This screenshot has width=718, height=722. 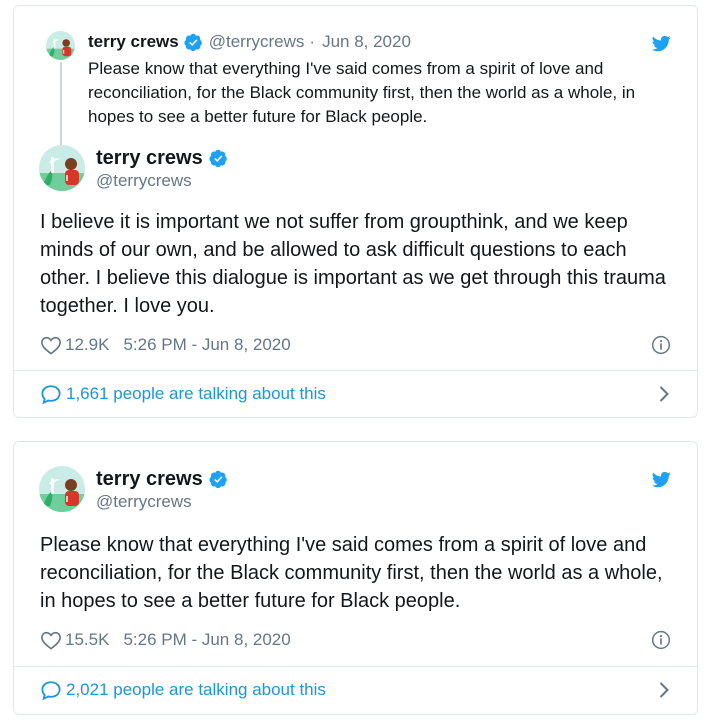 What do you see at coordinates (196, 394) in the screenshot?
I see `conversation-count: 1,661 people are talking about this` at bounding box center [196, 394].